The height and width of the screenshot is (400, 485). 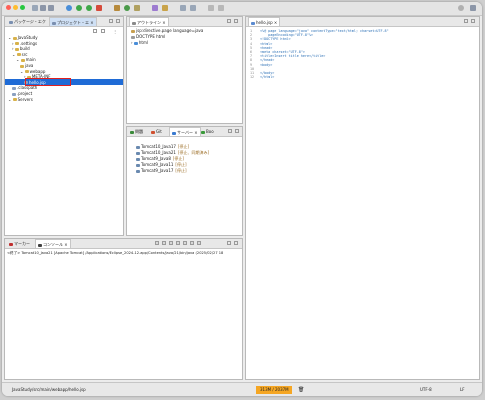 I want to click on terminate-icon, so click(x=157, y=243).